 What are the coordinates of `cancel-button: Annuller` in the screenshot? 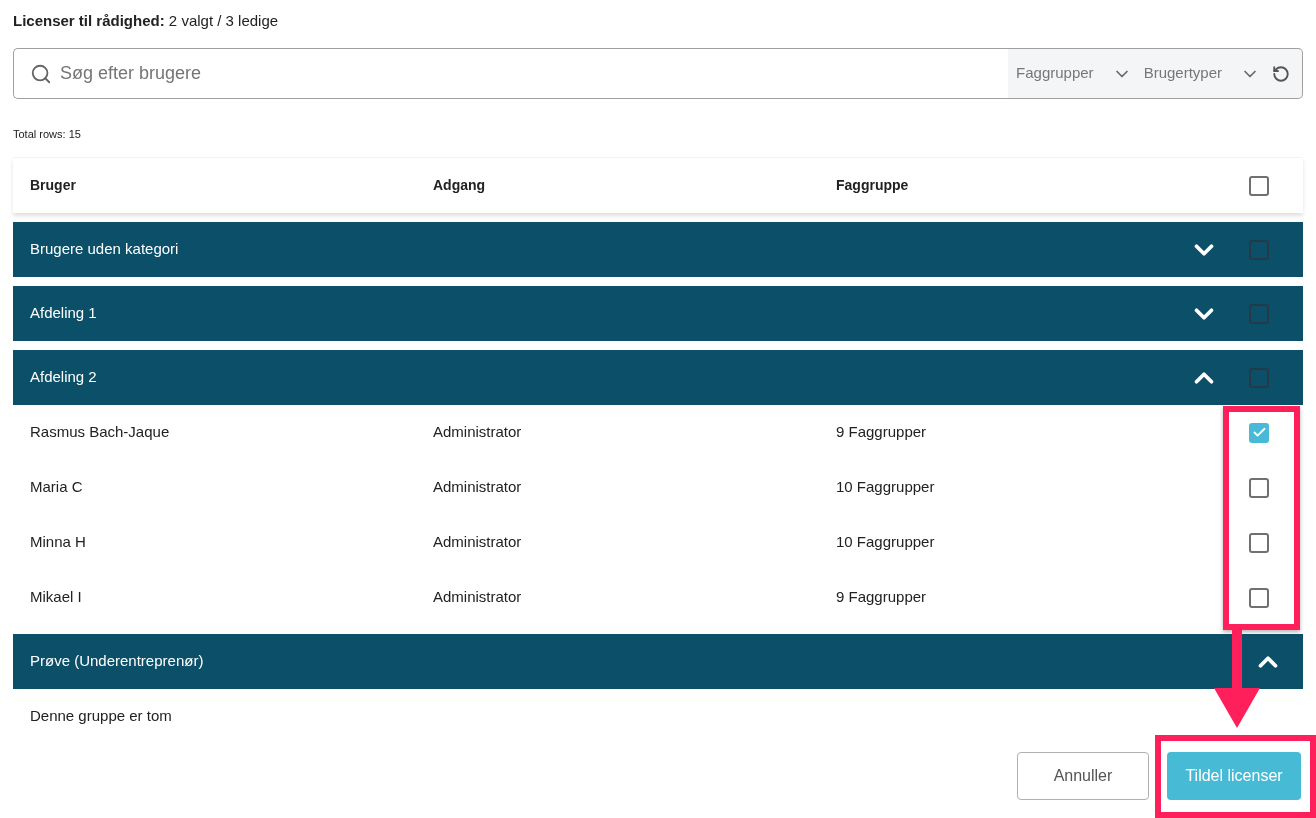 It's located at (1083, 776).